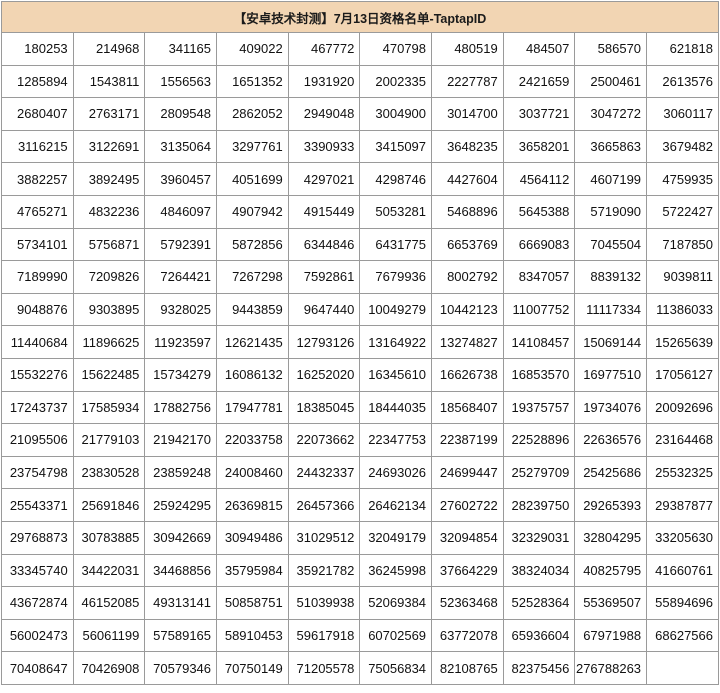 The image size is (720, 693). Describe the element at coordinates (324, 342) in the screenshot. I see `table-cell: 12793126` at that location.